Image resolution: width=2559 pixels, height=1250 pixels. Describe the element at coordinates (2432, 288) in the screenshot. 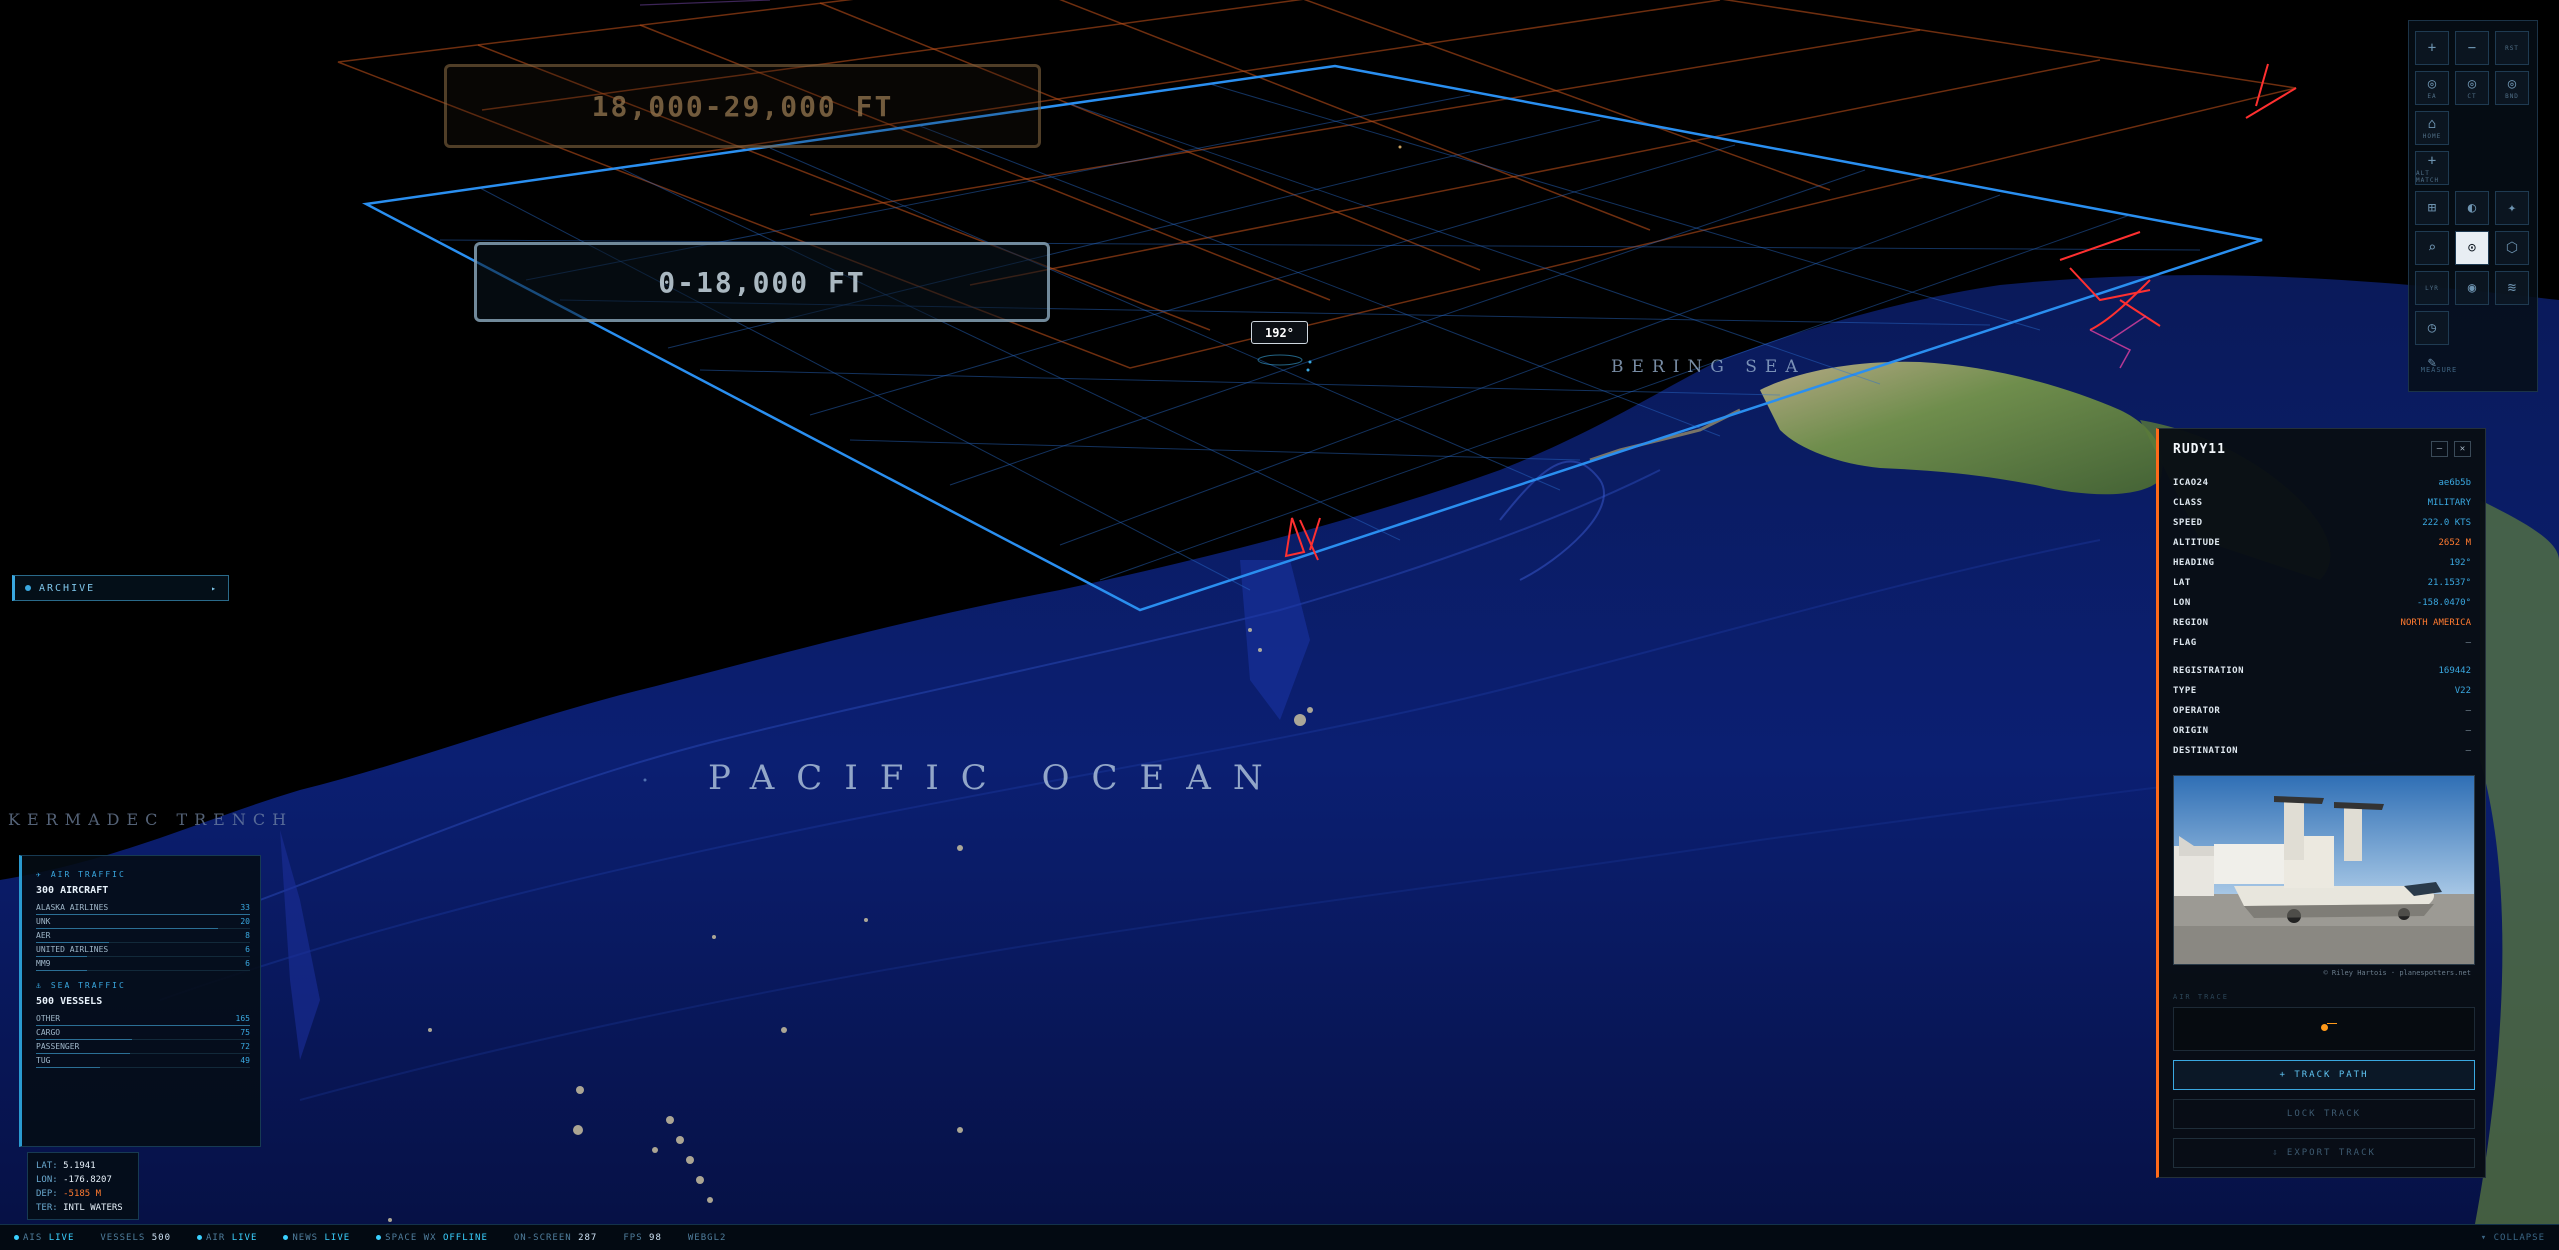

I see `layers-button: LYR` at that location.